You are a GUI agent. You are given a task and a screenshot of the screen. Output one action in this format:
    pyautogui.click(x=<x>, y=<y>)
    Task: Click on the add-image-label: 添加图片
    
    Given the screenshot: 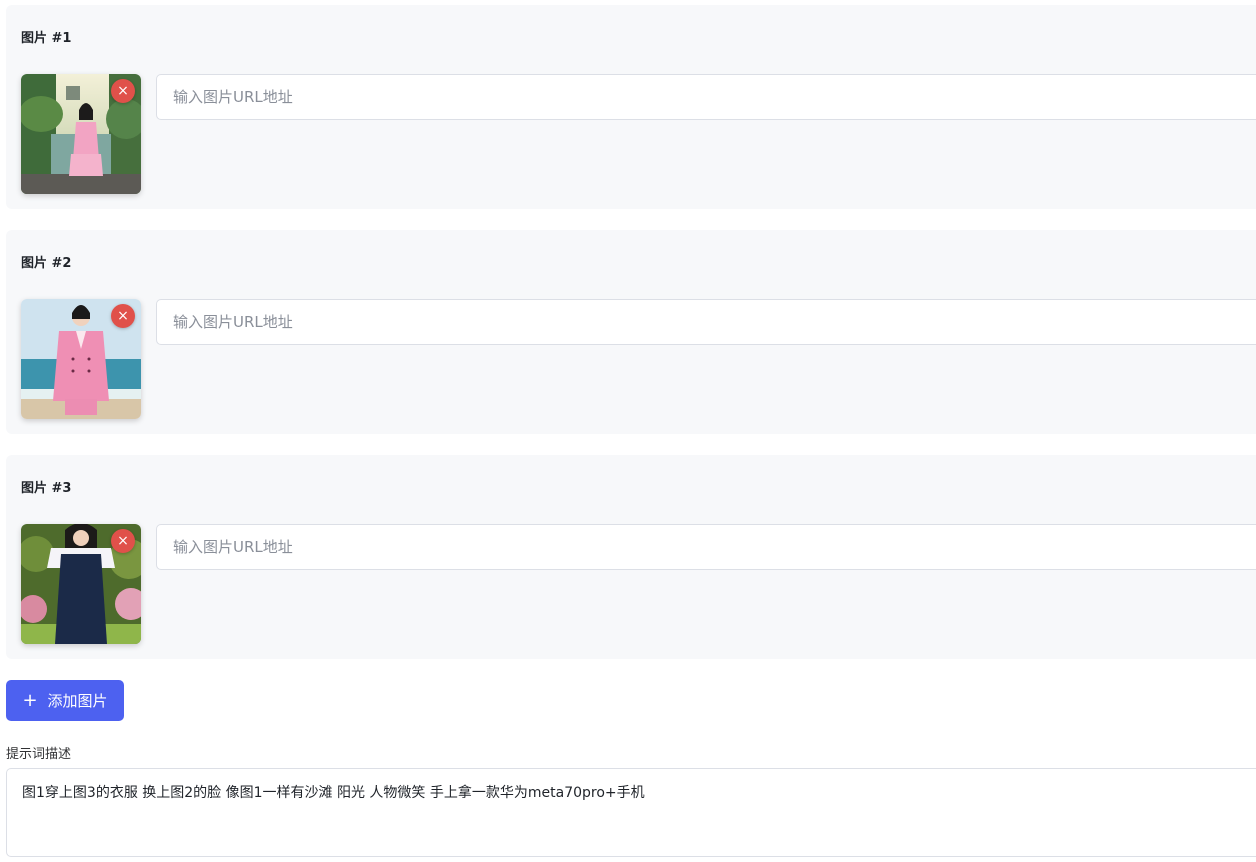 What is the action you would take?
    pyautogui.click(x=77, y=701)
    